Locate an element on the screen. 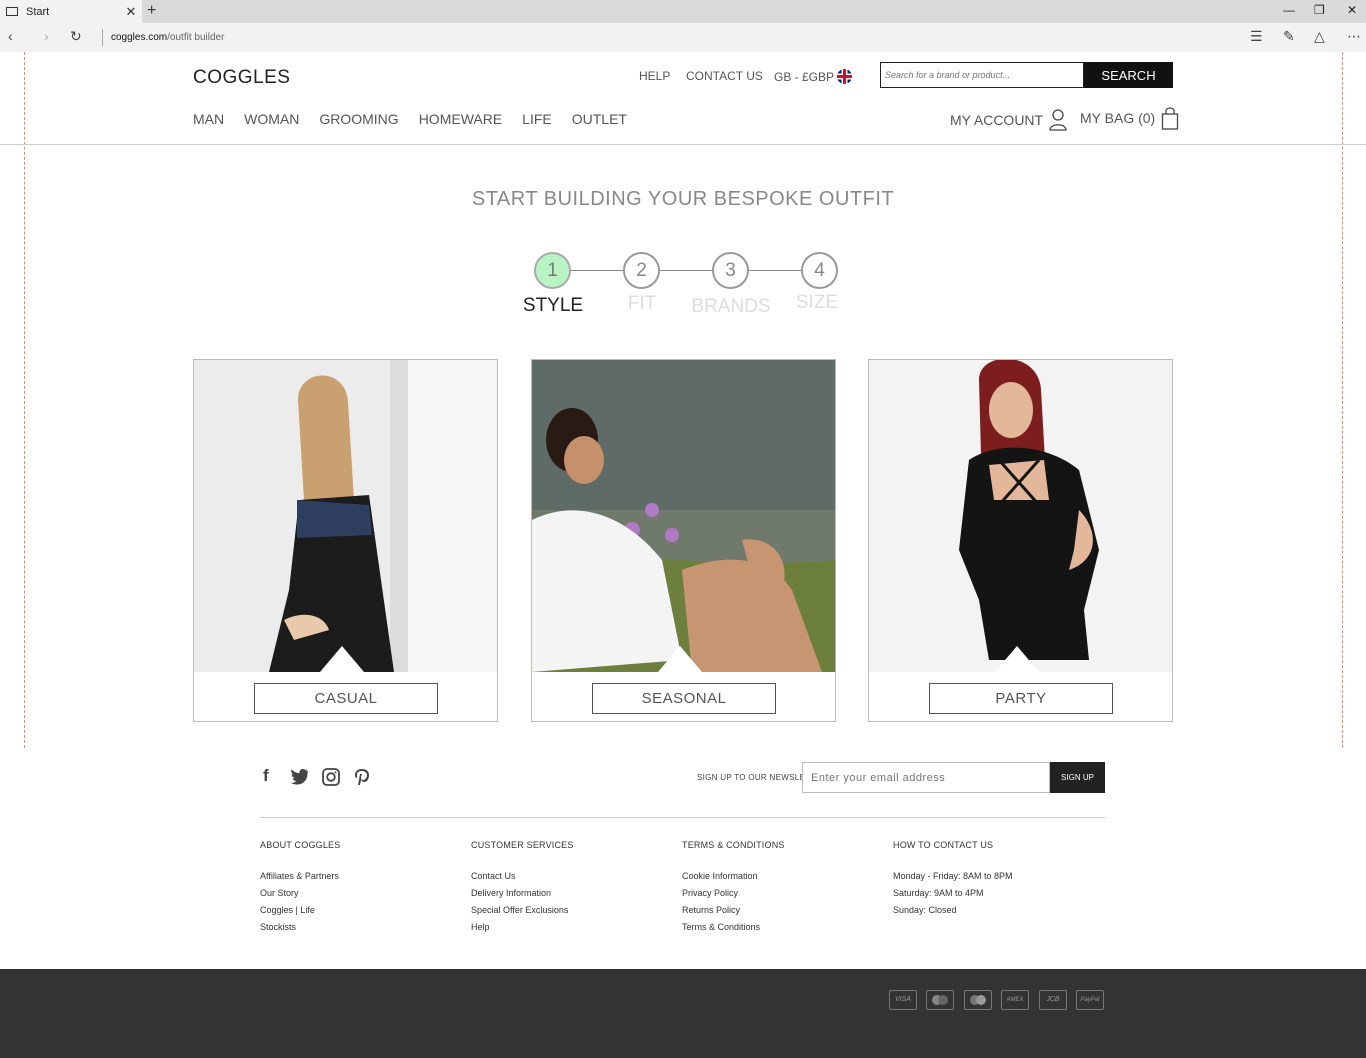  step-4-circle: 4 is located at coordinates (819, 270).